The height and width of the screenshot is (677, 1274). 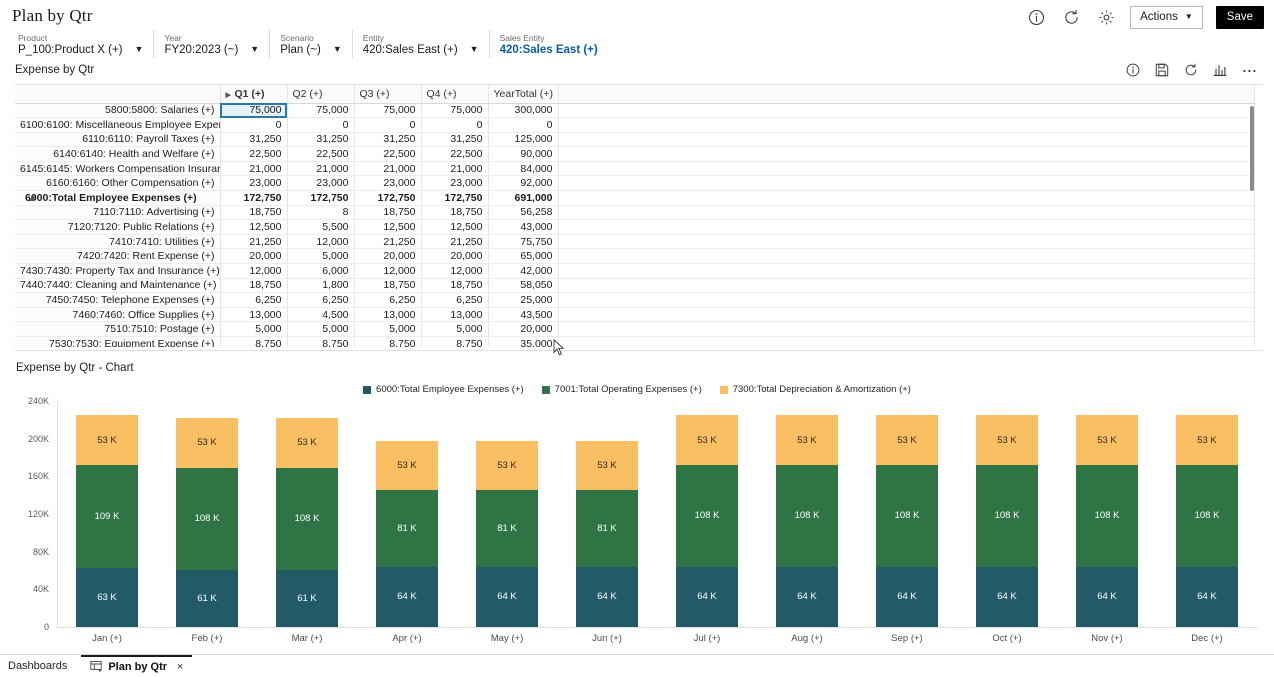 What do you see at coordinates (254, 125) in the screenshot?
I see `cell-q1: 0` at bounding box center [254, 125].